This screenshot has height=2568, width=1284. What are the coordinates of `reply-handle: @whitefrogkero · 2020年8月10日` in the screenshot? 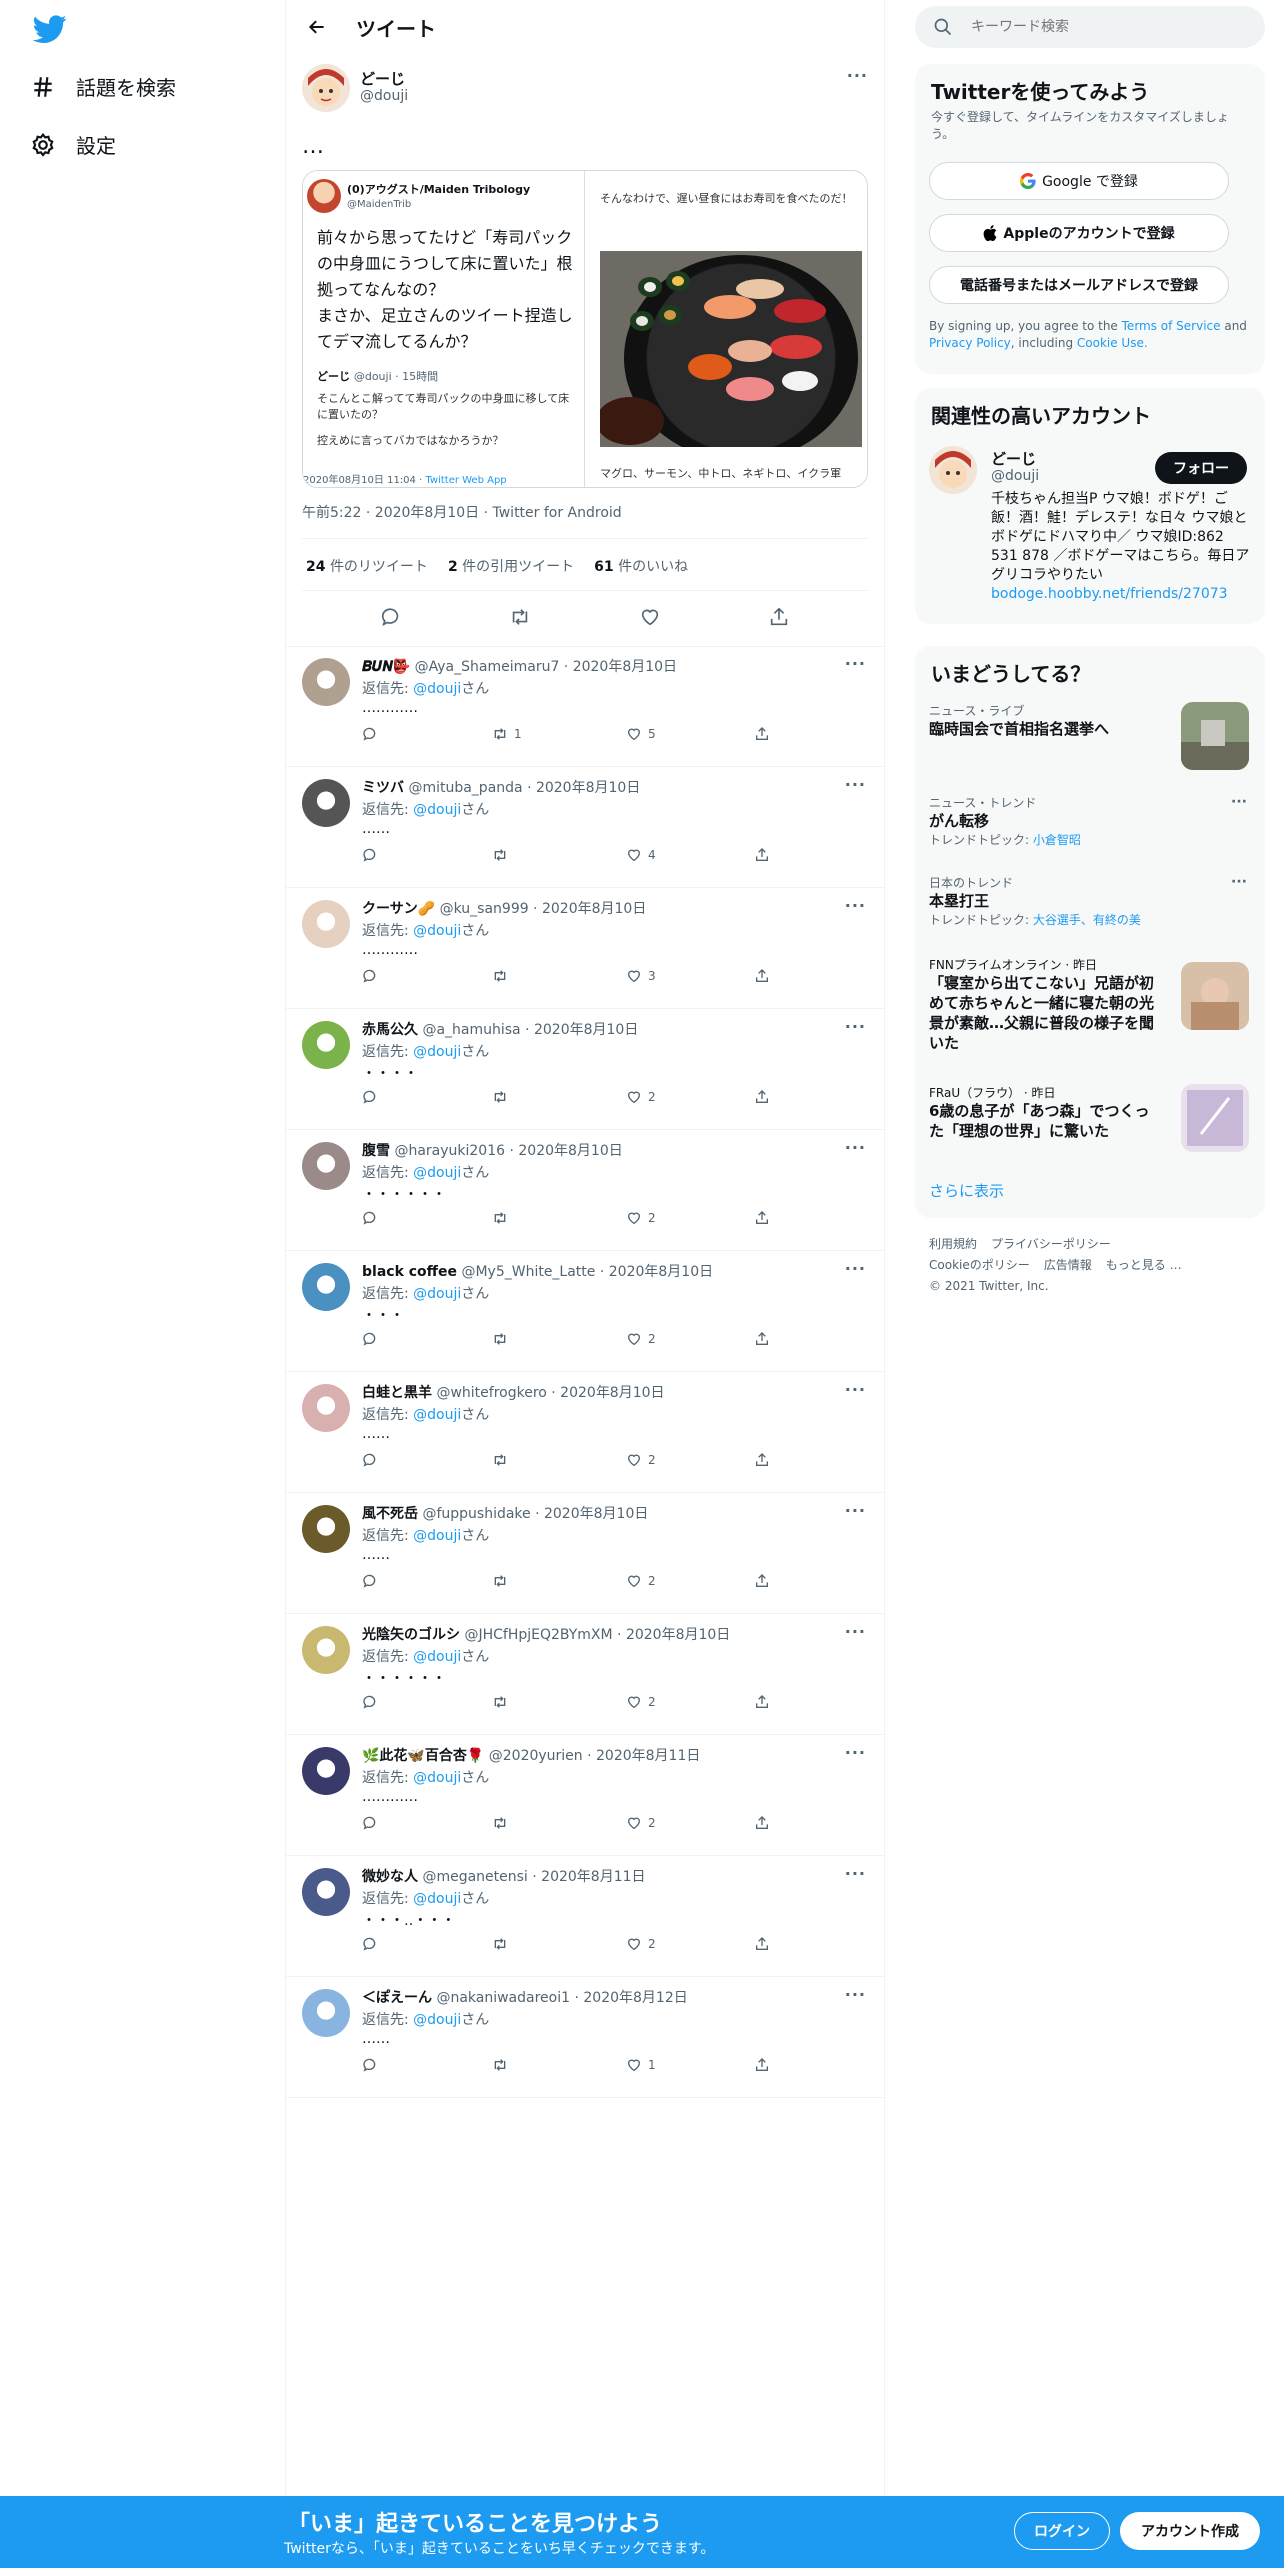 It's located at (550, 1393).